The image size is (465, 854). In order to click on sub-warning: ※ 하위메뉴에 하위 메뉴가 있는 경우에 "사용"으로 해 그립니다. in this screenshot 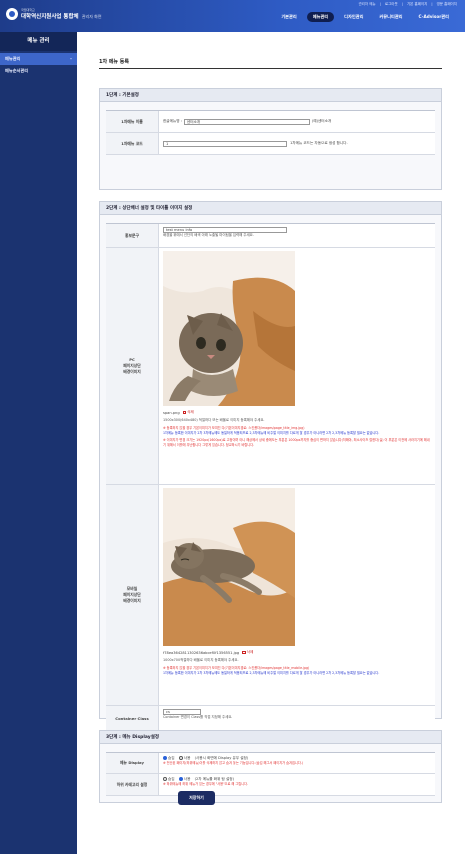, I will do `click(206, 784)`.